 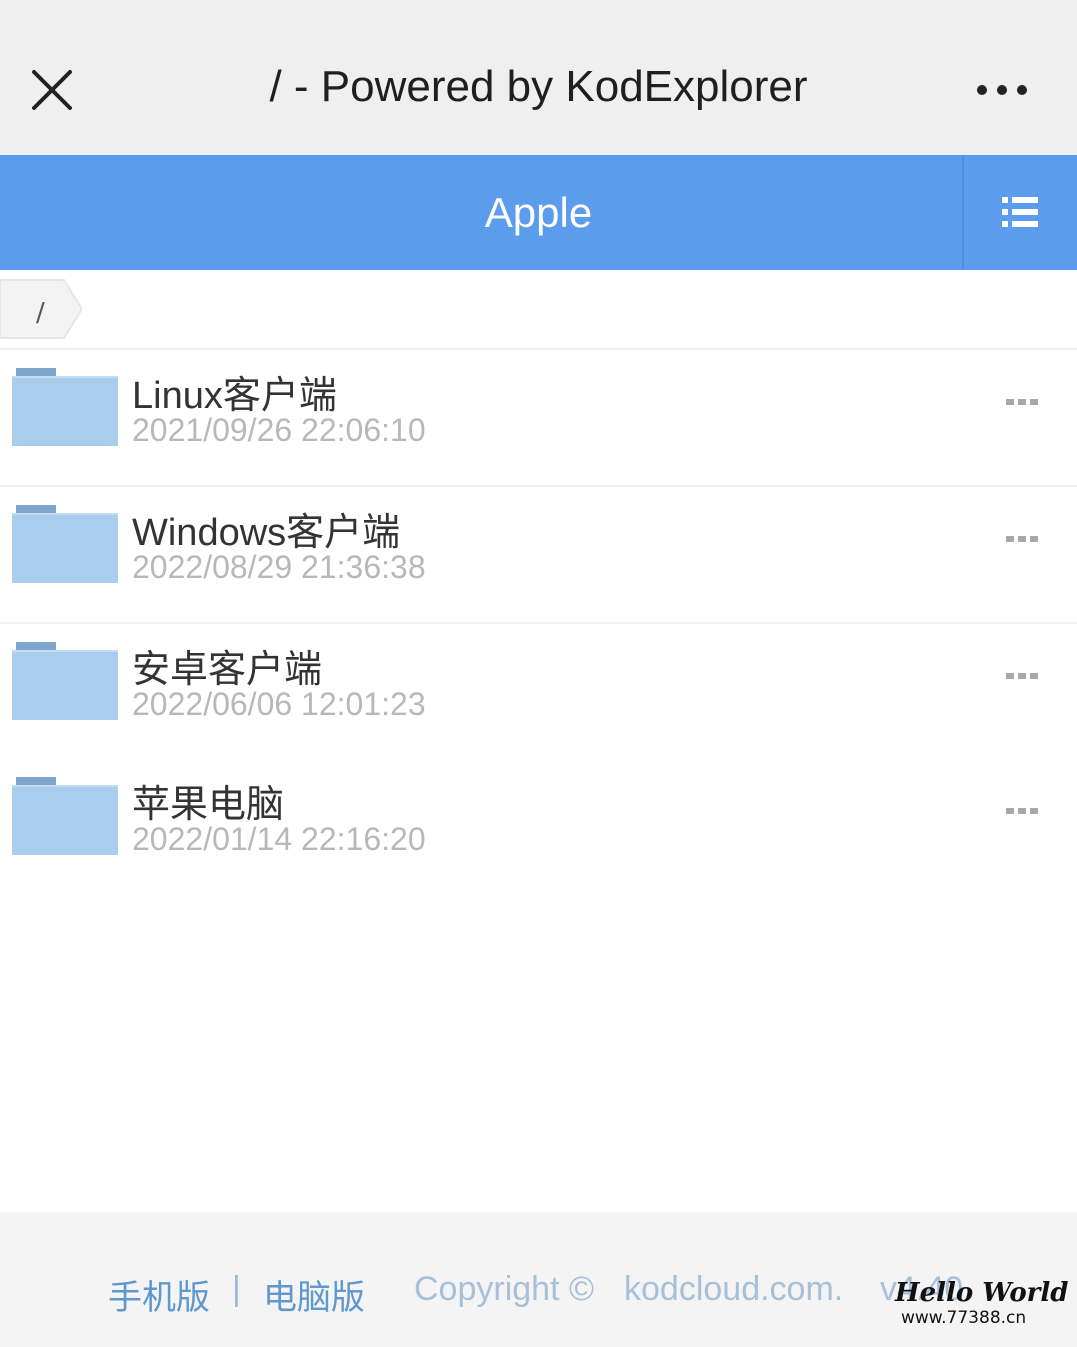 I want to click on header-title: Apple, so click(x=538, y=212).